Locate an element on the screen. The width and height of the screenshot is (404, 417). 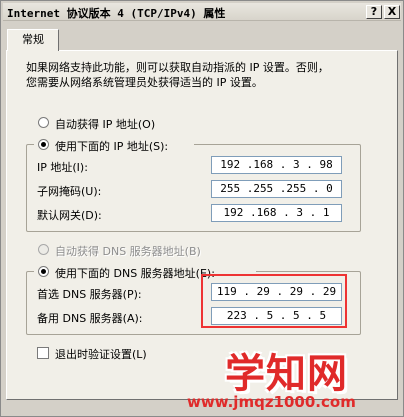
preferred-dns-label: 首选 DNS 服务器(P): is located at coordinates (89, 294).